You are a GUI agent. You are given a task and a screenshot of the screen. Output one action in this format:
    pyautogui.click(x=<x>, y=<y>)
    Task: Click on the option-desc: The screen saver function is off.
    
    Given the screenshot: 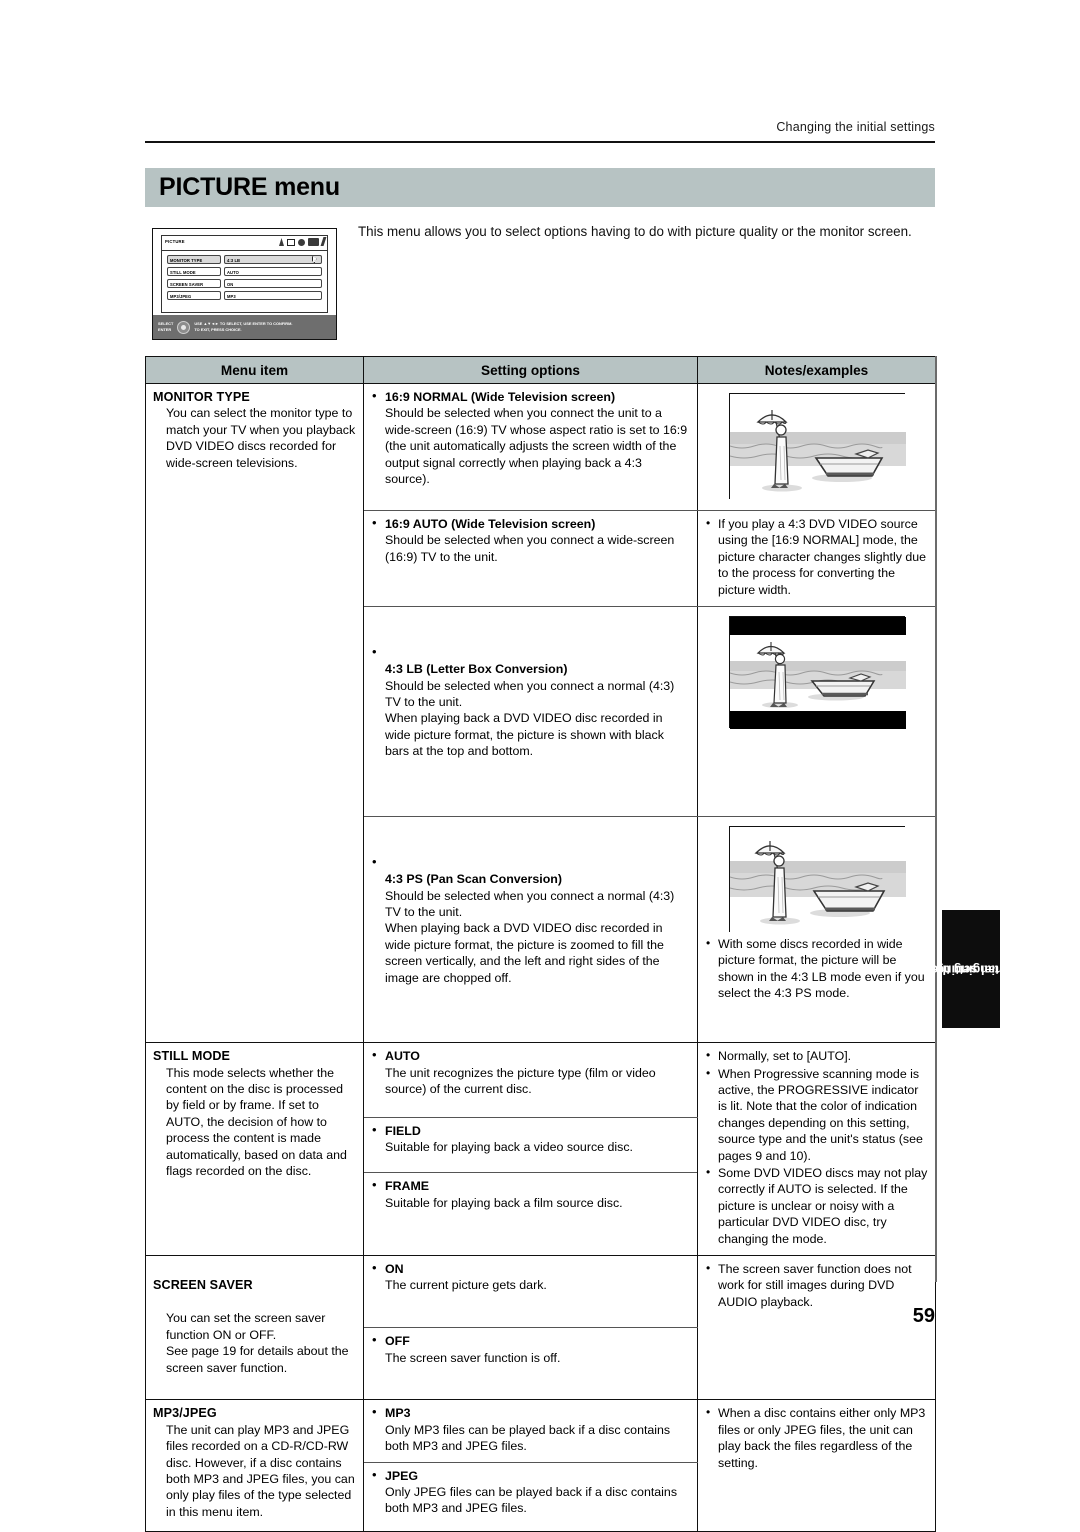 What is the action you would take?
    pyautogui.click(x=473, y=1357)
    